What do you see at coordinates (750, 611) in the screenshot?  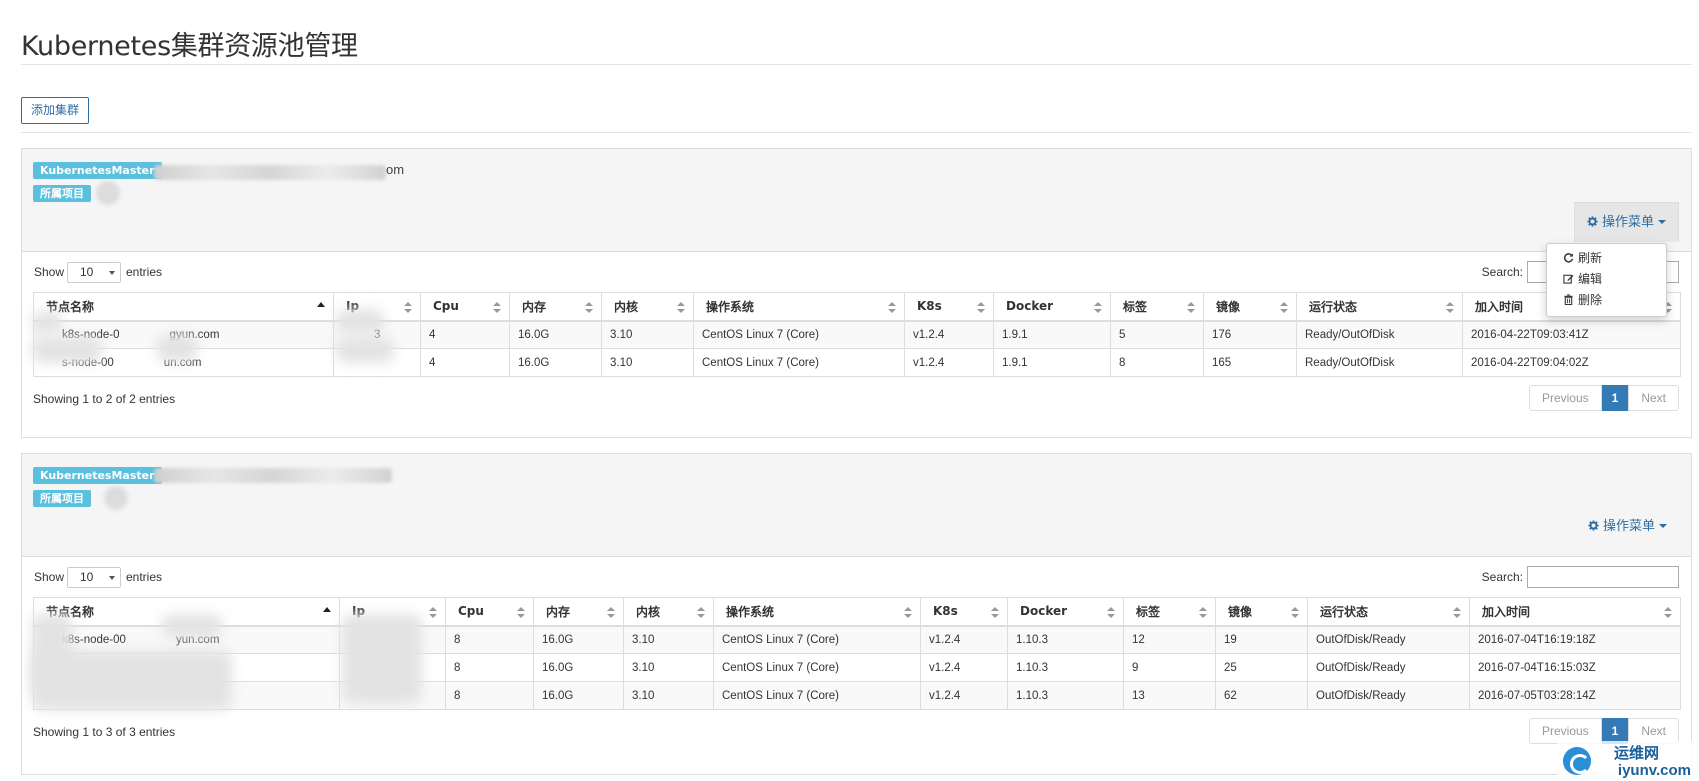 I see `column-header-label: 操作系统` at bounding box center [750, 611].